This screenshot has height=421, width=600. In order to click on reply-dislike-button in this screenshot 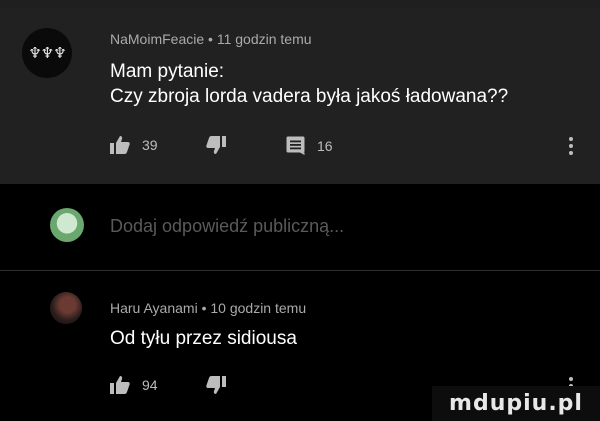, I will do `click(216, 385)`.